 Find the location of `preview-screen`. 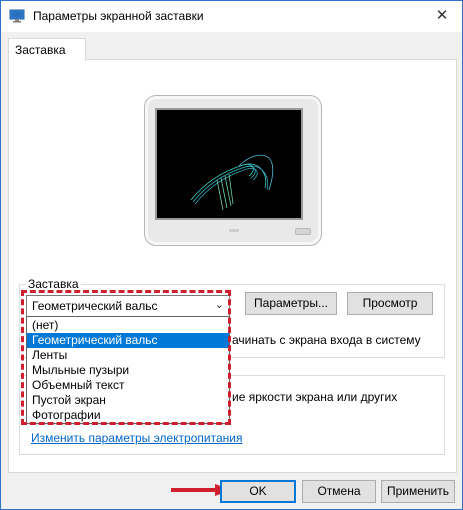

preview-screen is located at coordinates (229, 164).